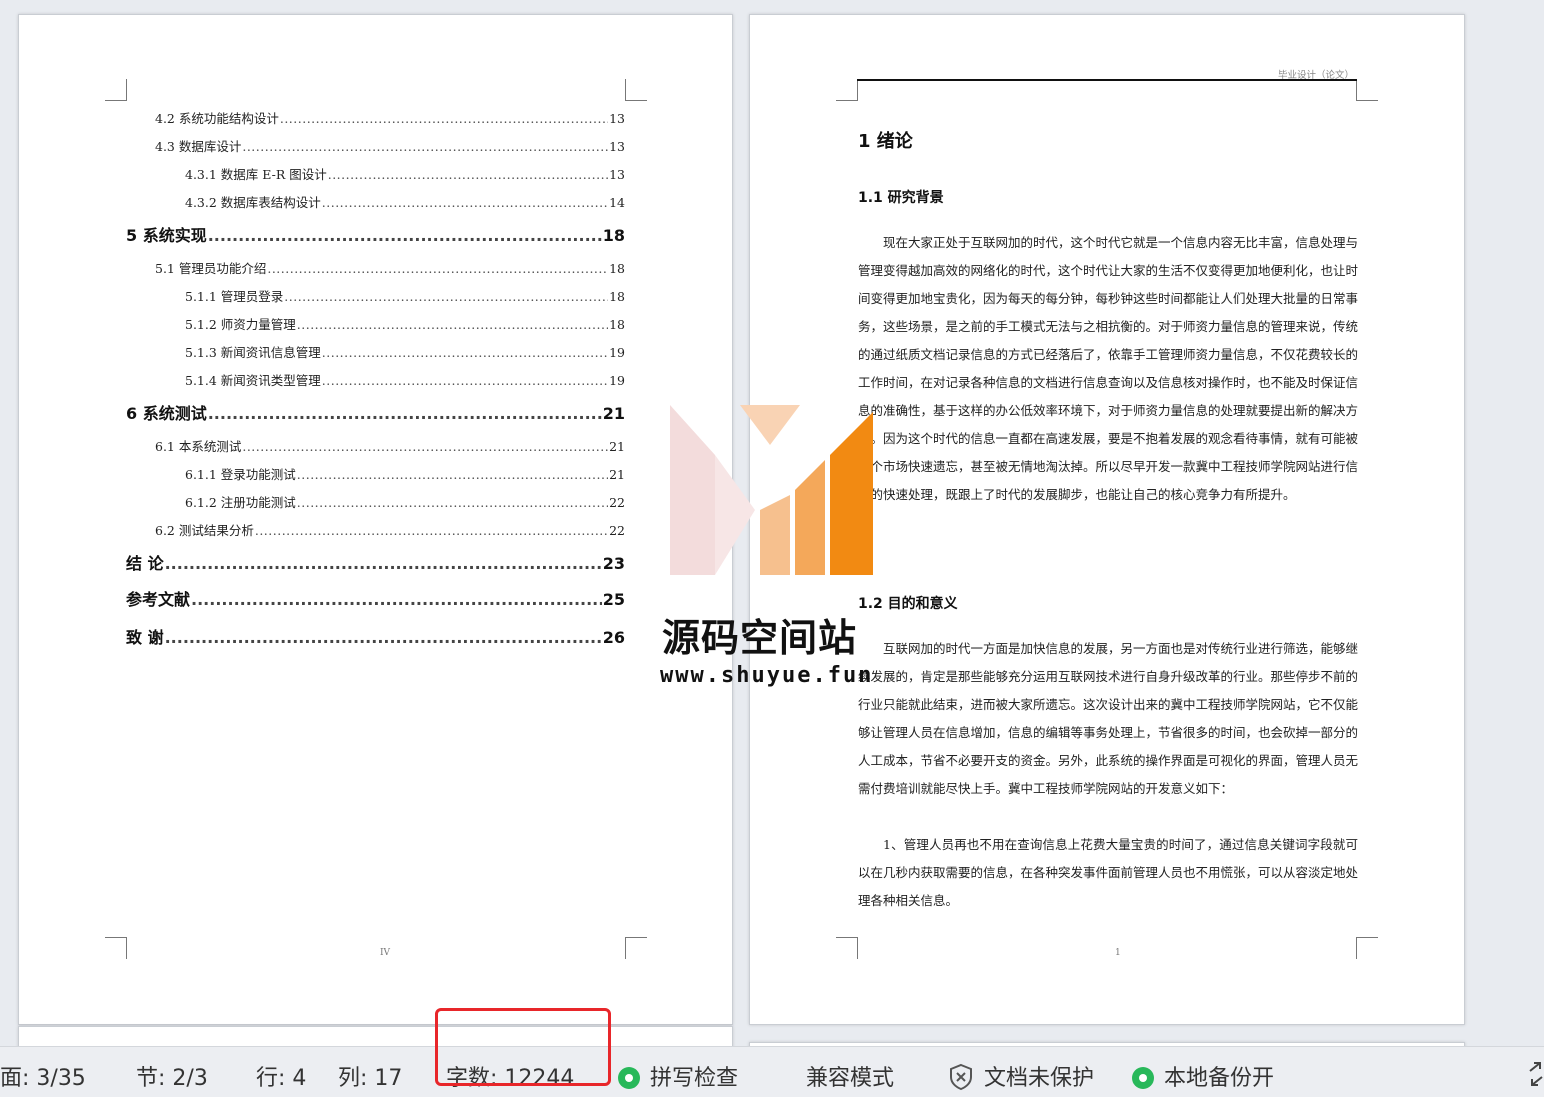  I want to click on toc-entry: 致 谢 26, so click(375, 636).